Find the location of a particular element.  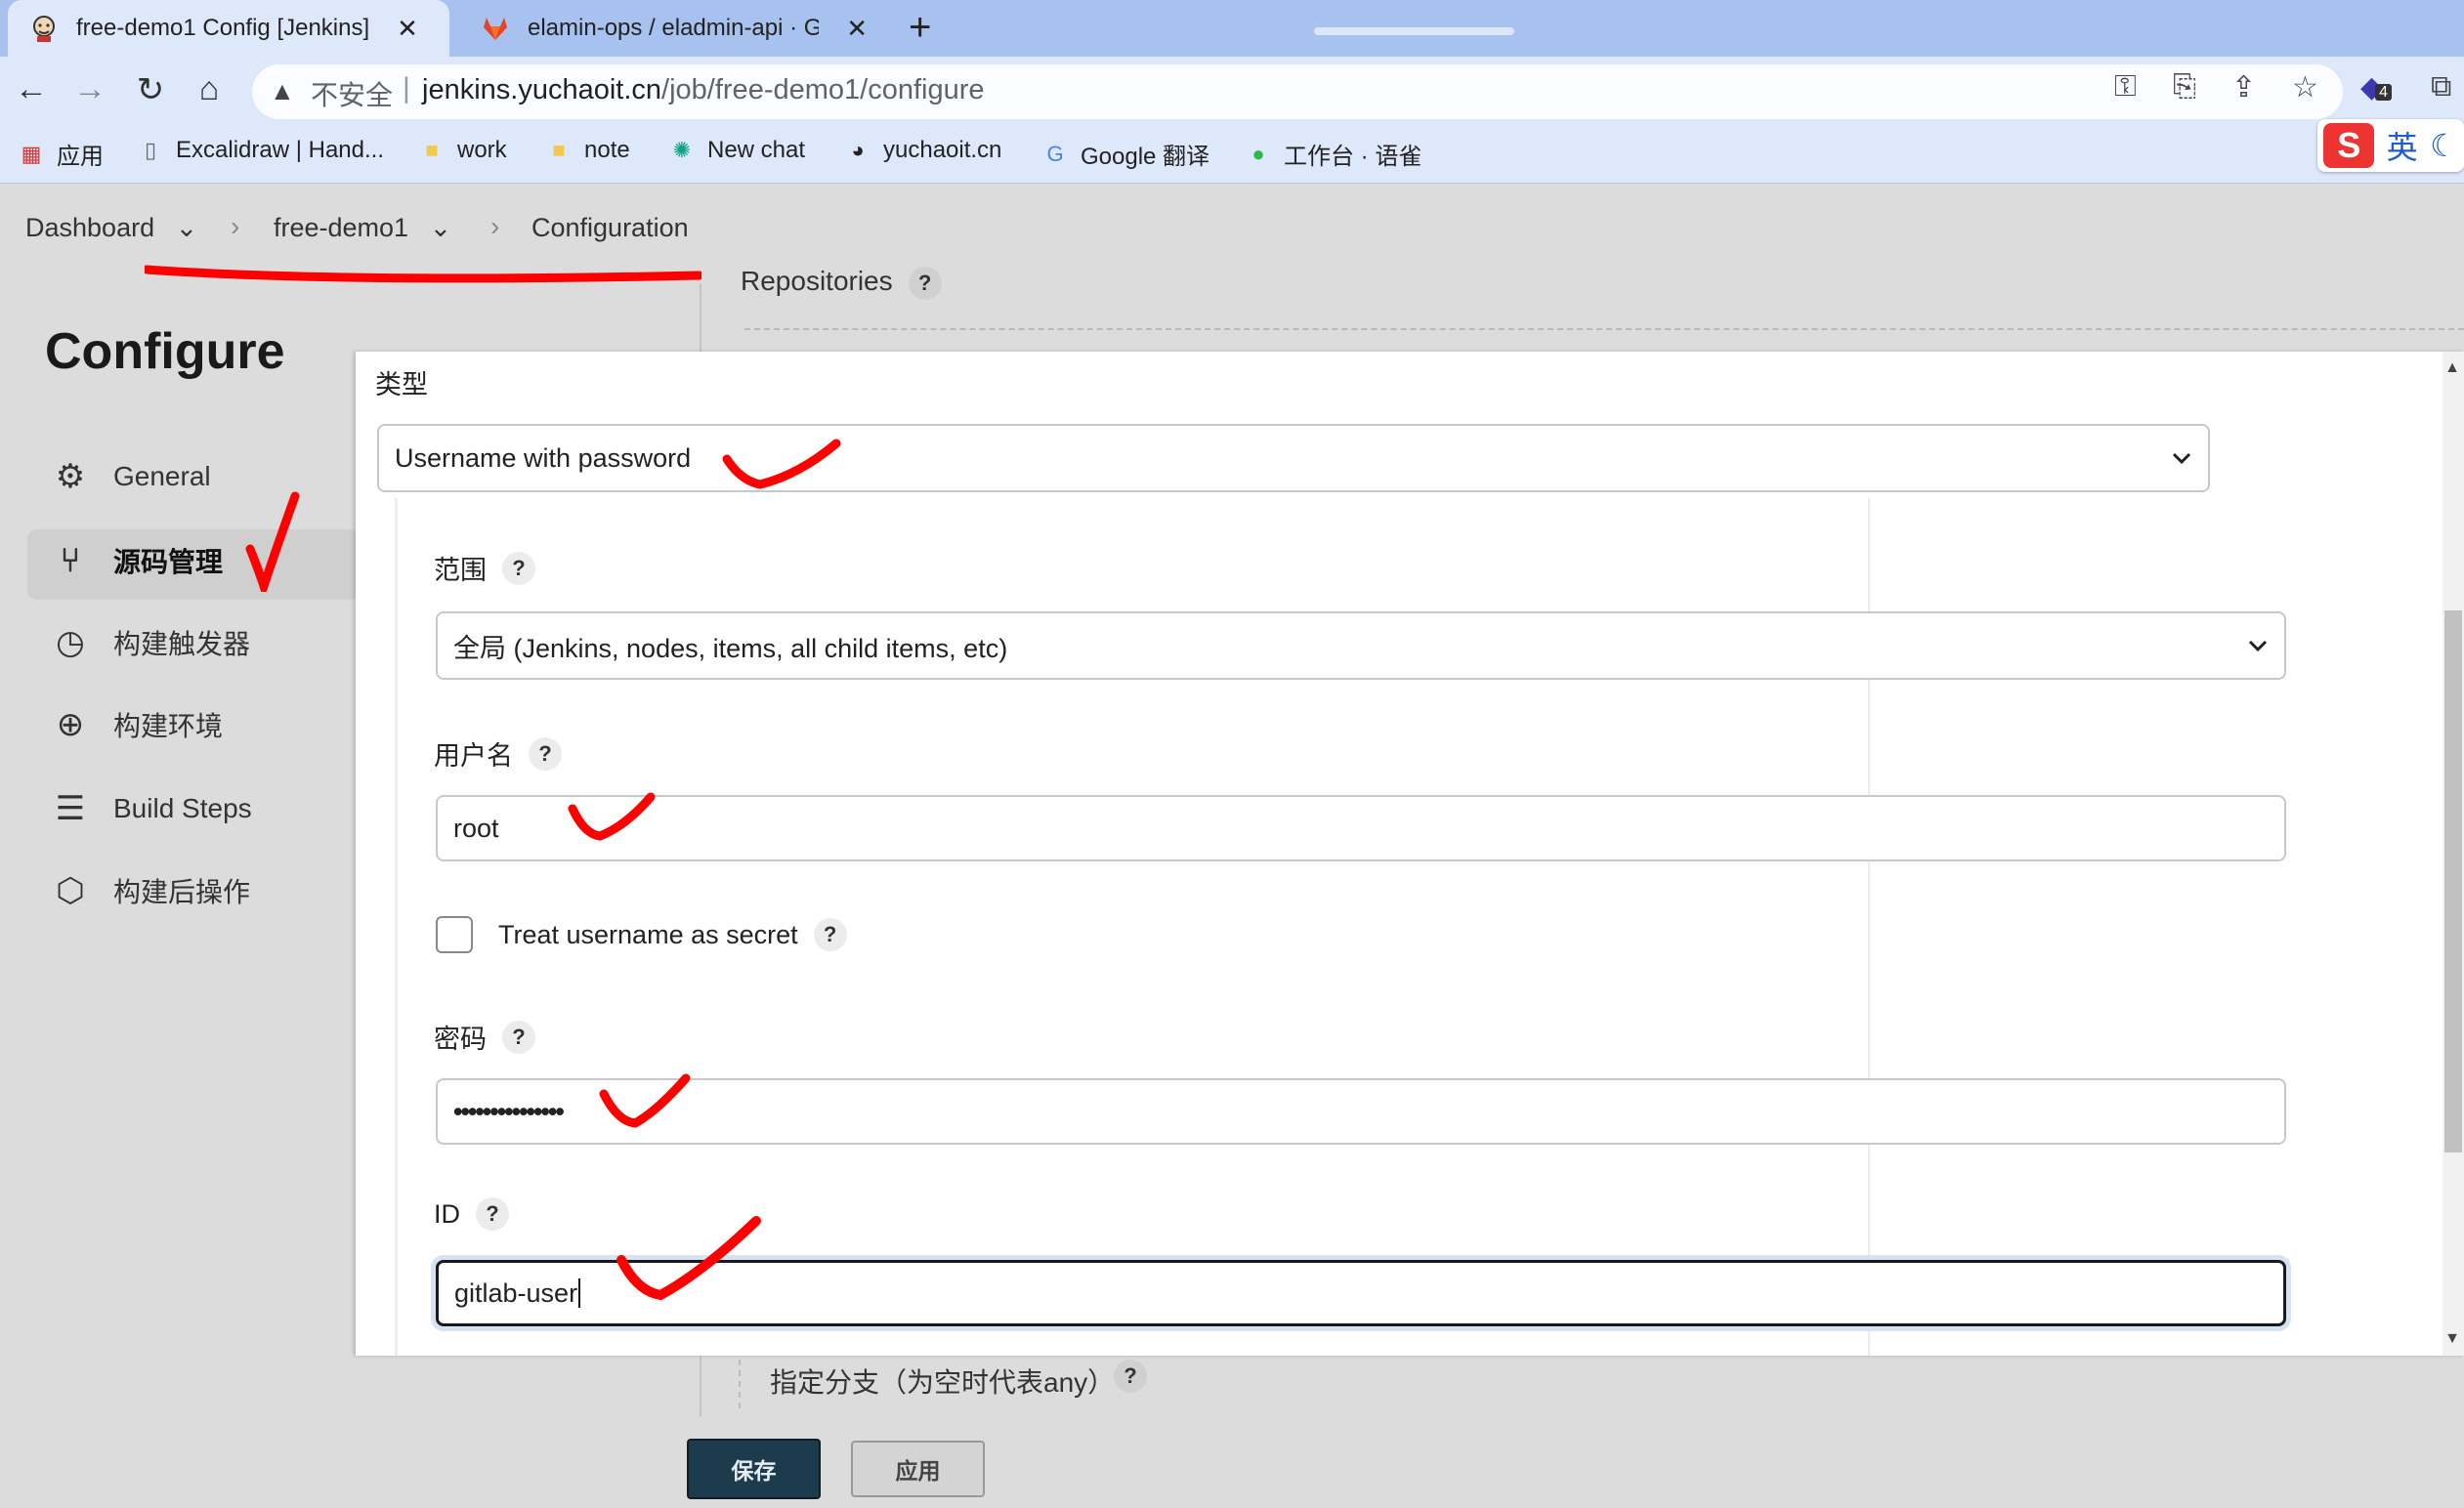

bookmark-yuchaoit: ◕ yuchaoit.cn is located at coordinates (923, 151).